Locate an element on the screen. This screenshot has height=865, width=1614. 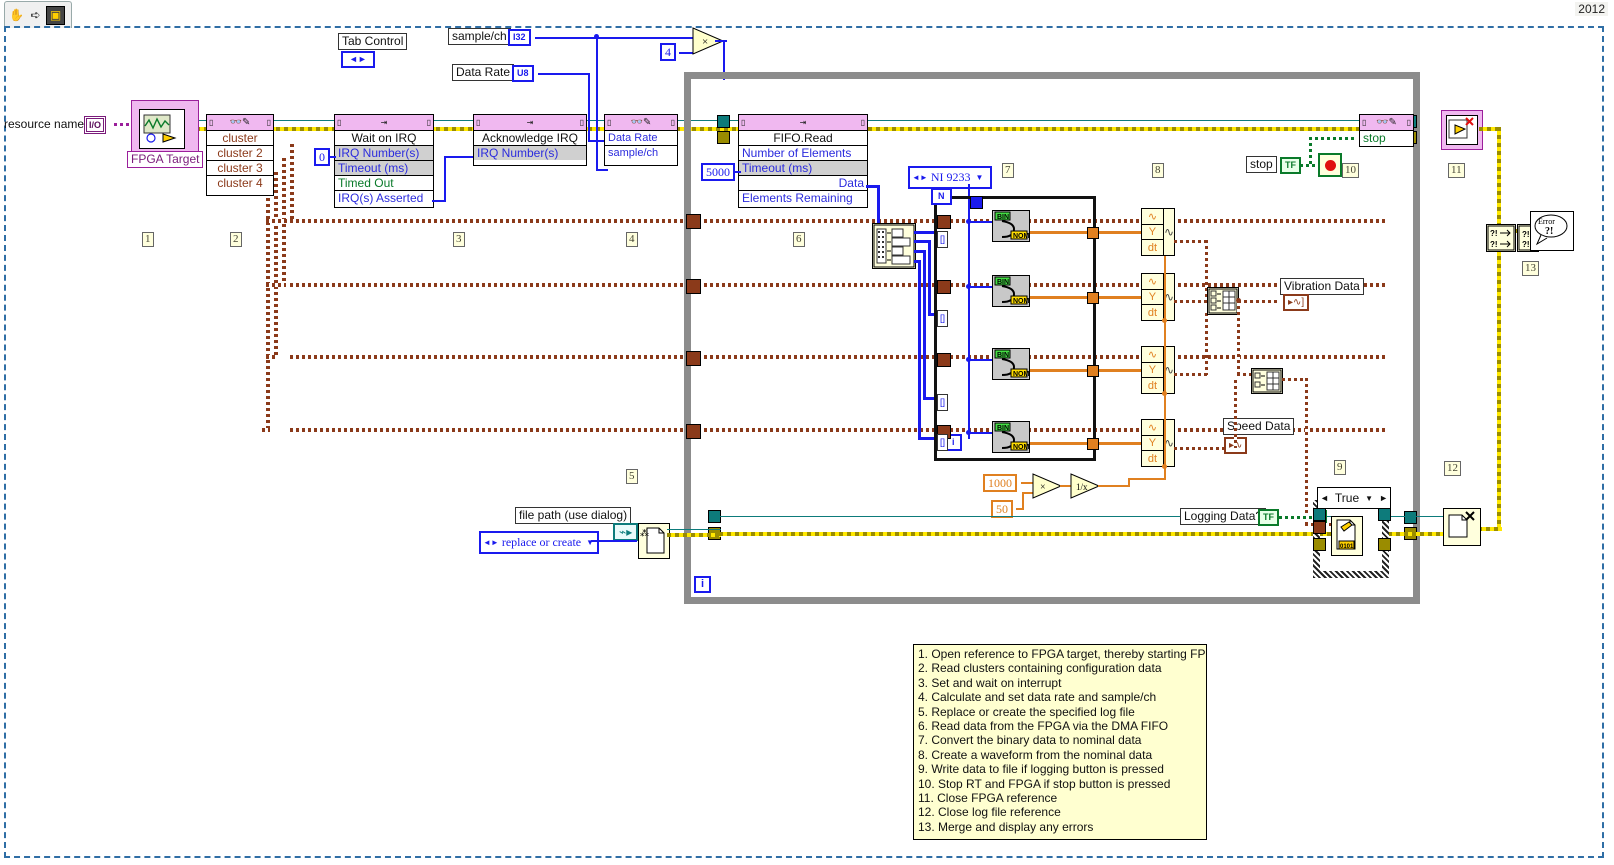
data-rate-terminal: U8 is located at coordinates (523, 73).